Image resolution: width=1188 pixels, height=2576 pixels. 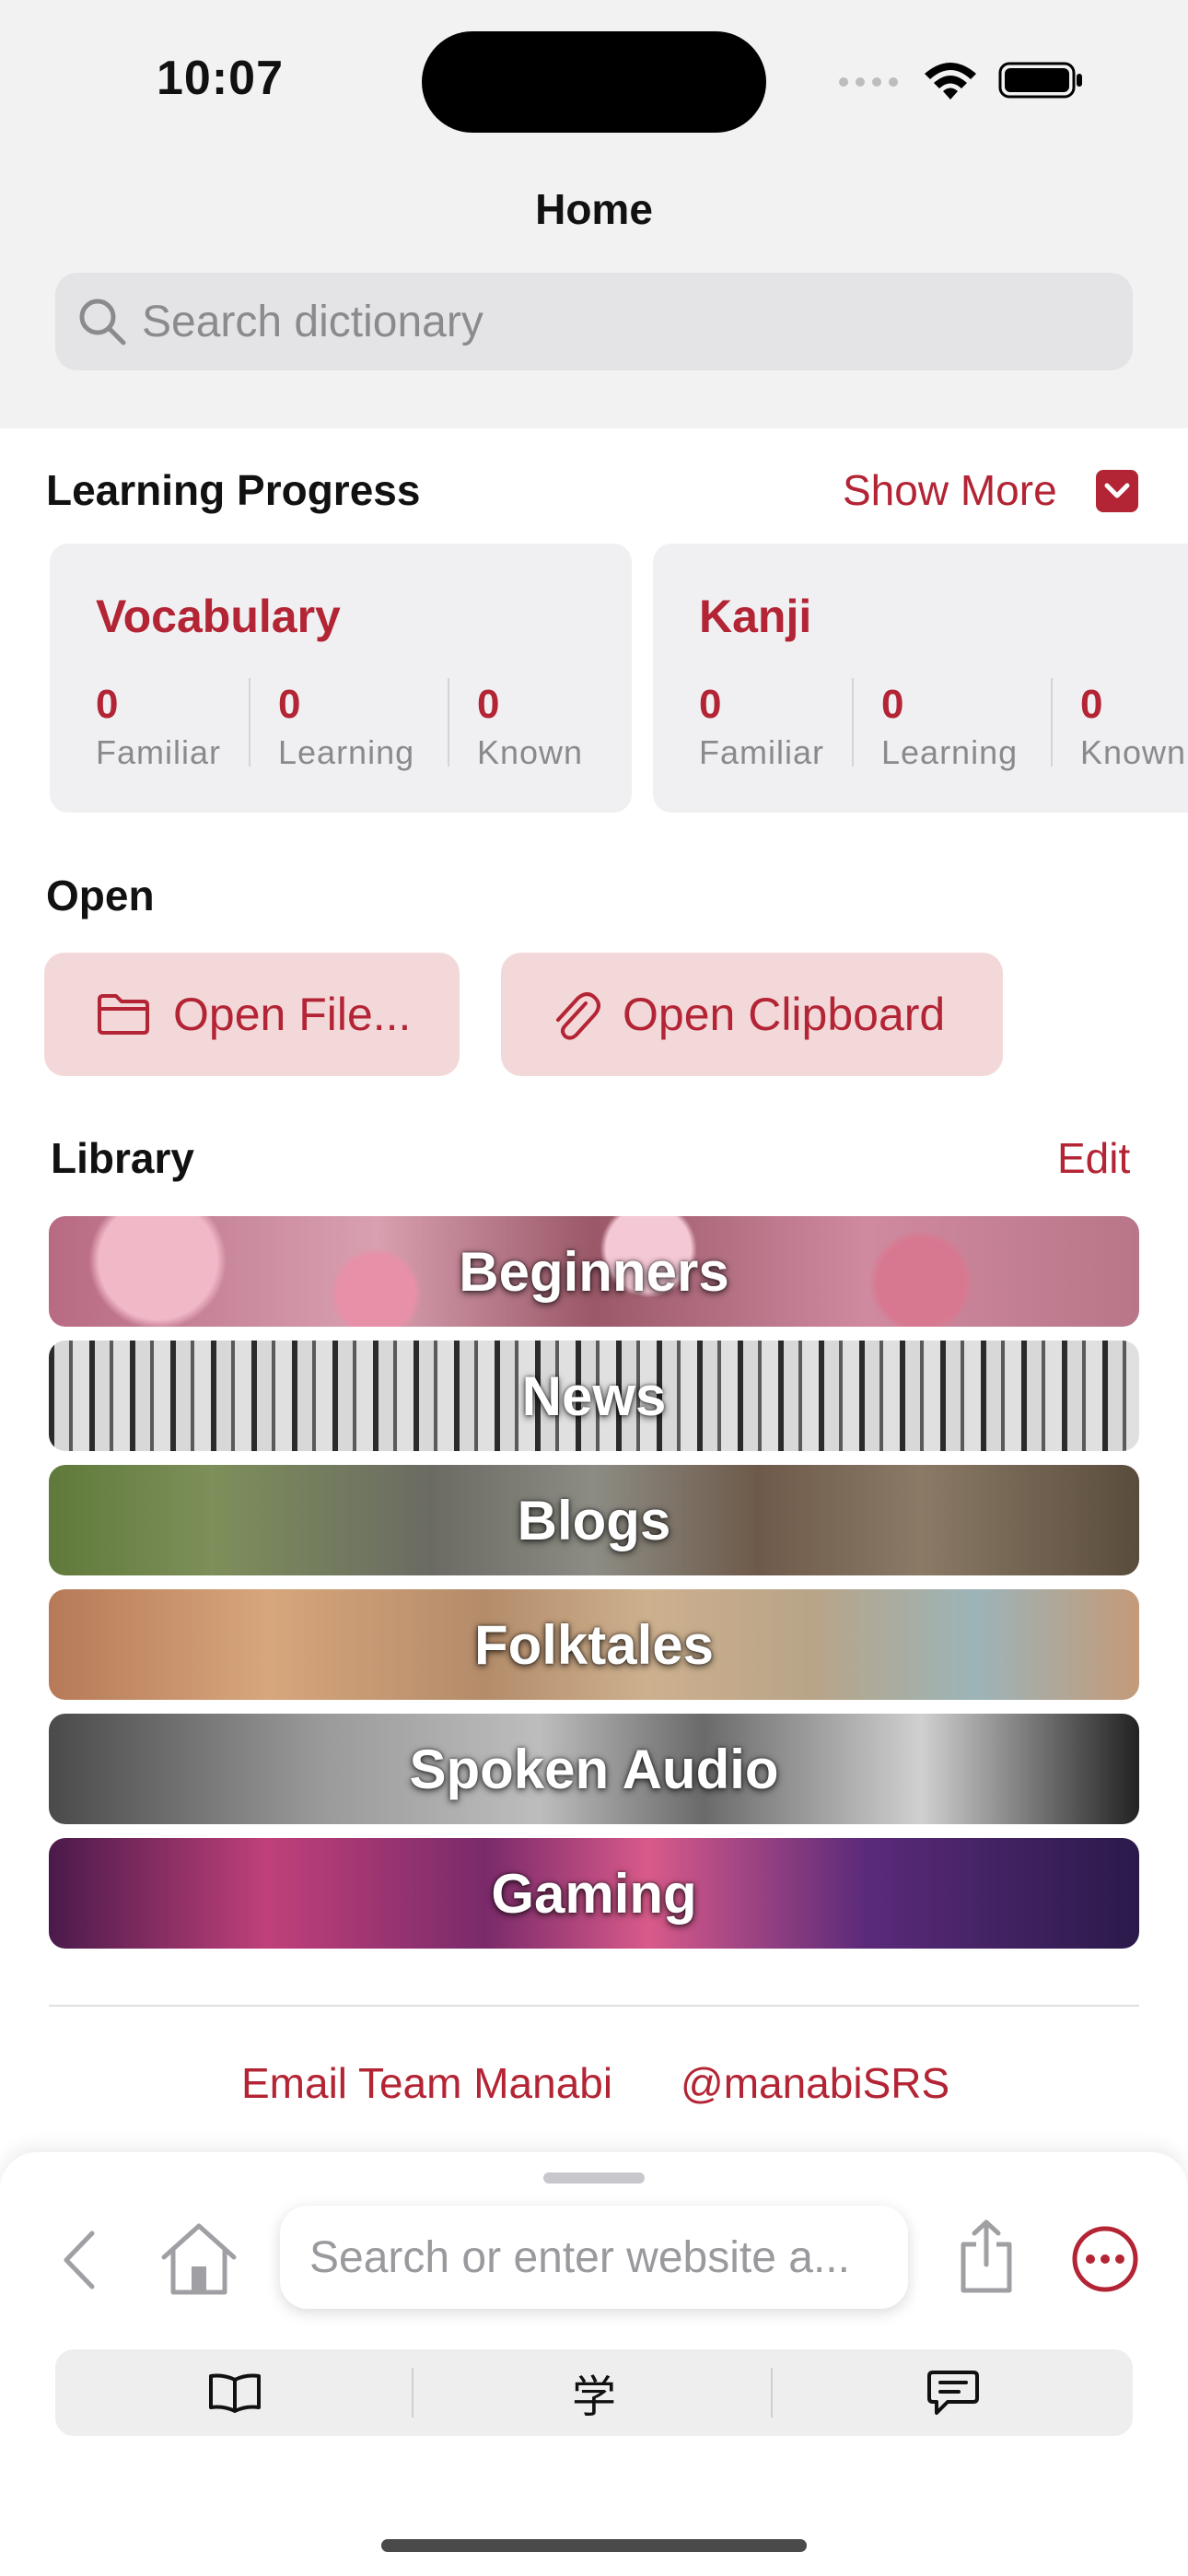 I want to click on library-item-spoken-audio: Spoken Audio, so click(x=594, y=1769).